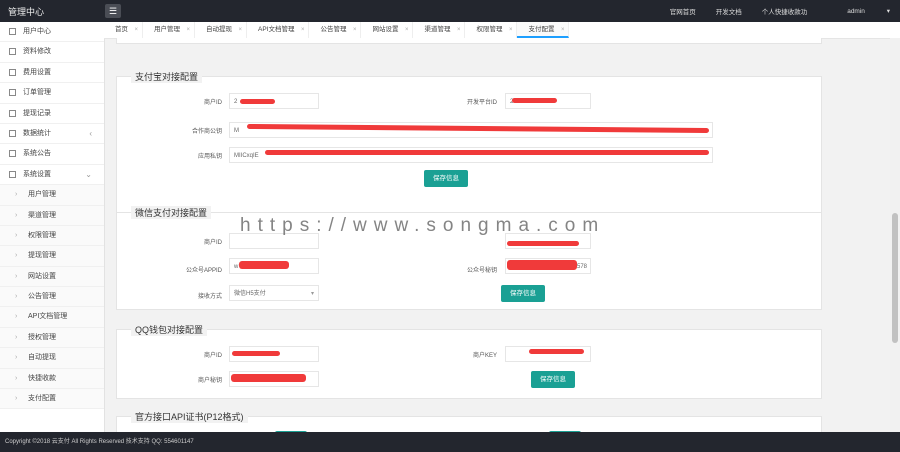 Image resolution: width=900 pixels, height=452 pixels. Describe the element at coordinates (52, 236) in the screenshot. I see `sidebar-subitem-permissions: › 权限管理` at that location.